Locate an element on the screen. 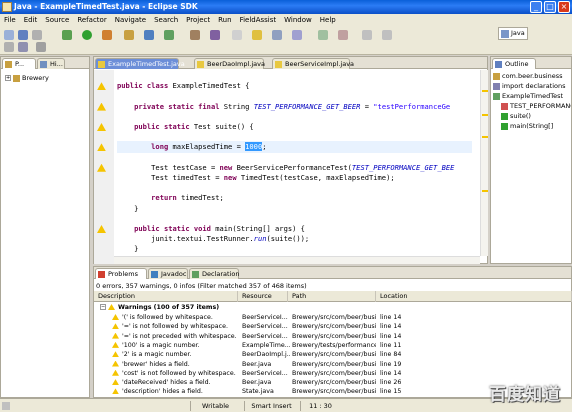  tree-item-brewery: + Brewery is located at coordinates (46, 78).